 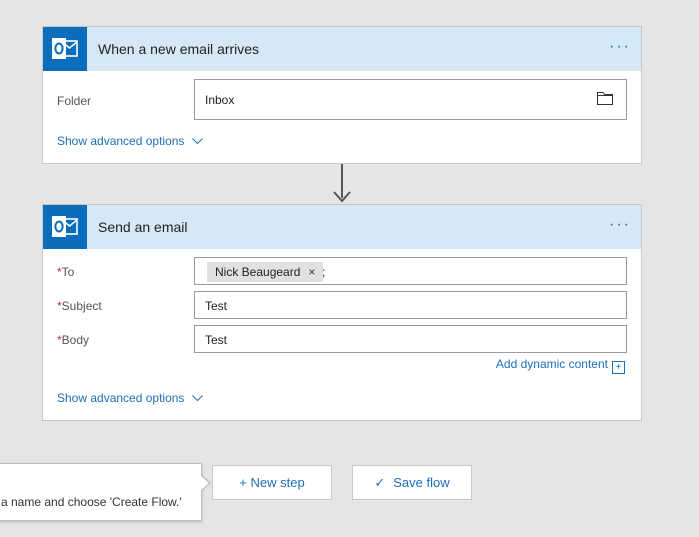 I want to click on to-label-text: To, so click(x=68, y=272).